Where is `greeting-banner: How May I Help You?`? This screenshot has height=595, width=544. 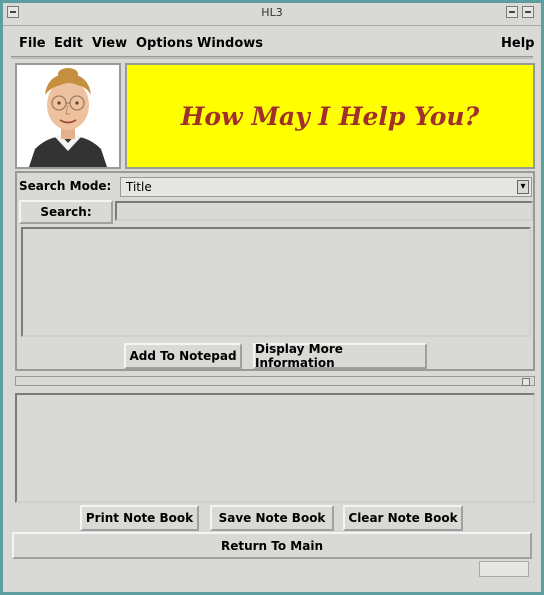
greeting-banner: How May I Help You? is located at coordinates (330, 116).